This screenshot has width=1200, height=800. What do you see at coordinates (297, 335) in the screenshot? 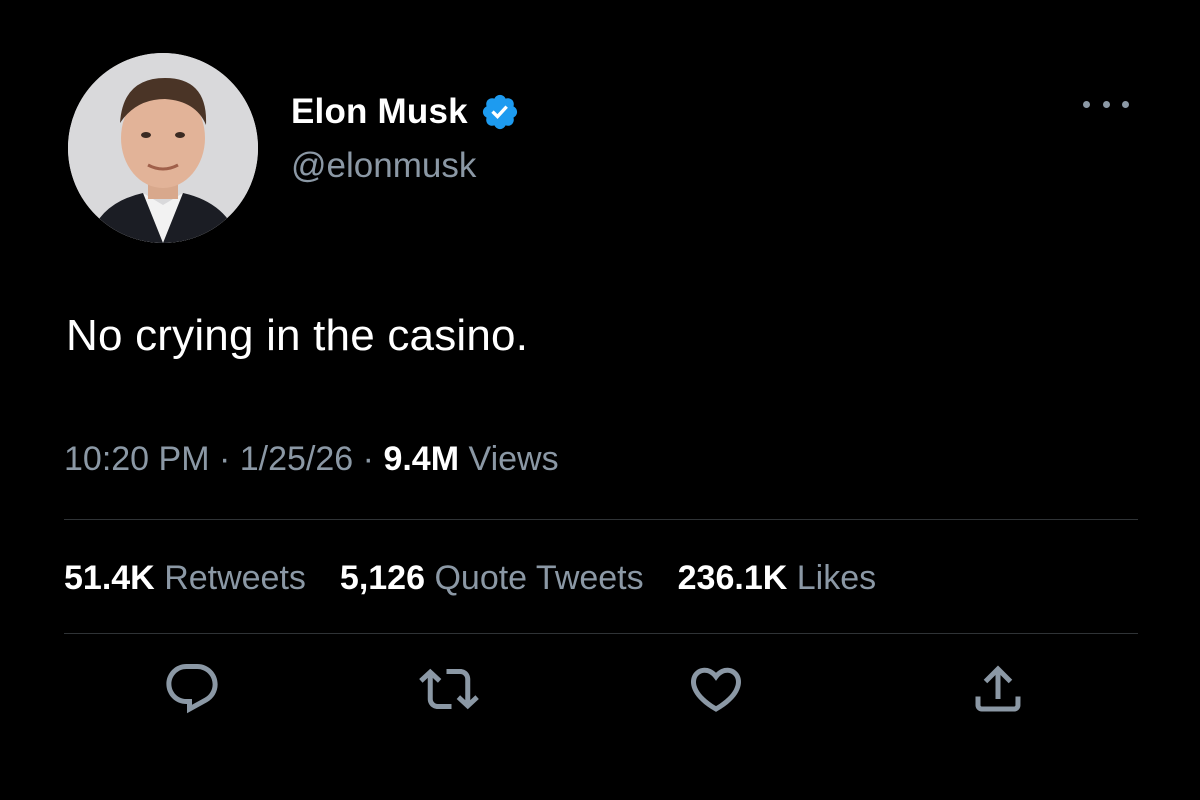
I see `tweet-text: No crying in the casino.` at bounding box center [297, 335].